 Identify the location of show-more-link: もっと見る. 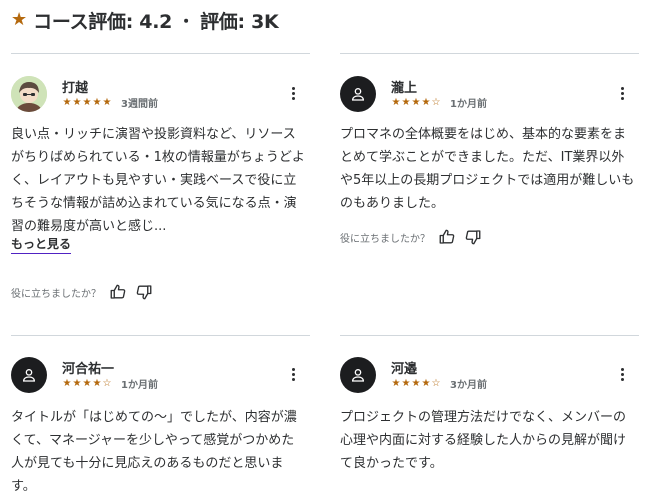
(41, 244).